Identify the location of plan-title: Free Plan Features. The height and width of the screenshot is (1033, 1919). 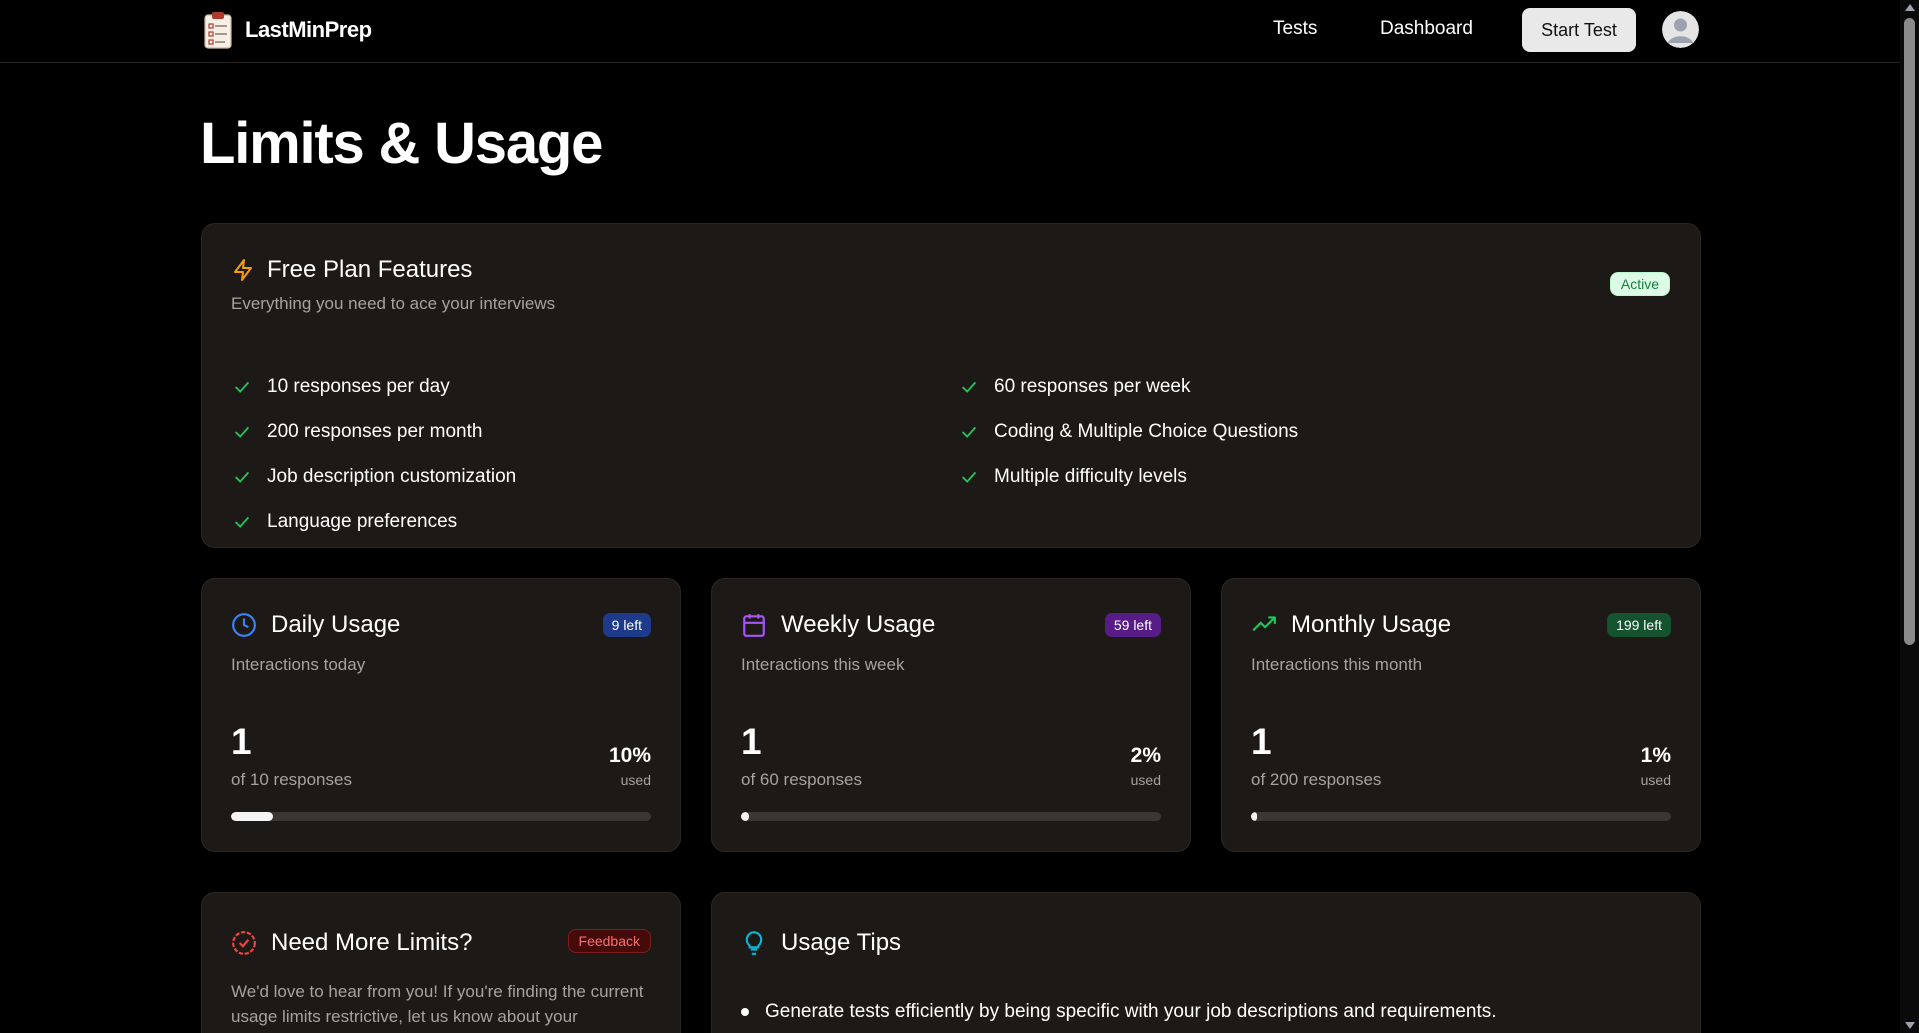
(370, 269).